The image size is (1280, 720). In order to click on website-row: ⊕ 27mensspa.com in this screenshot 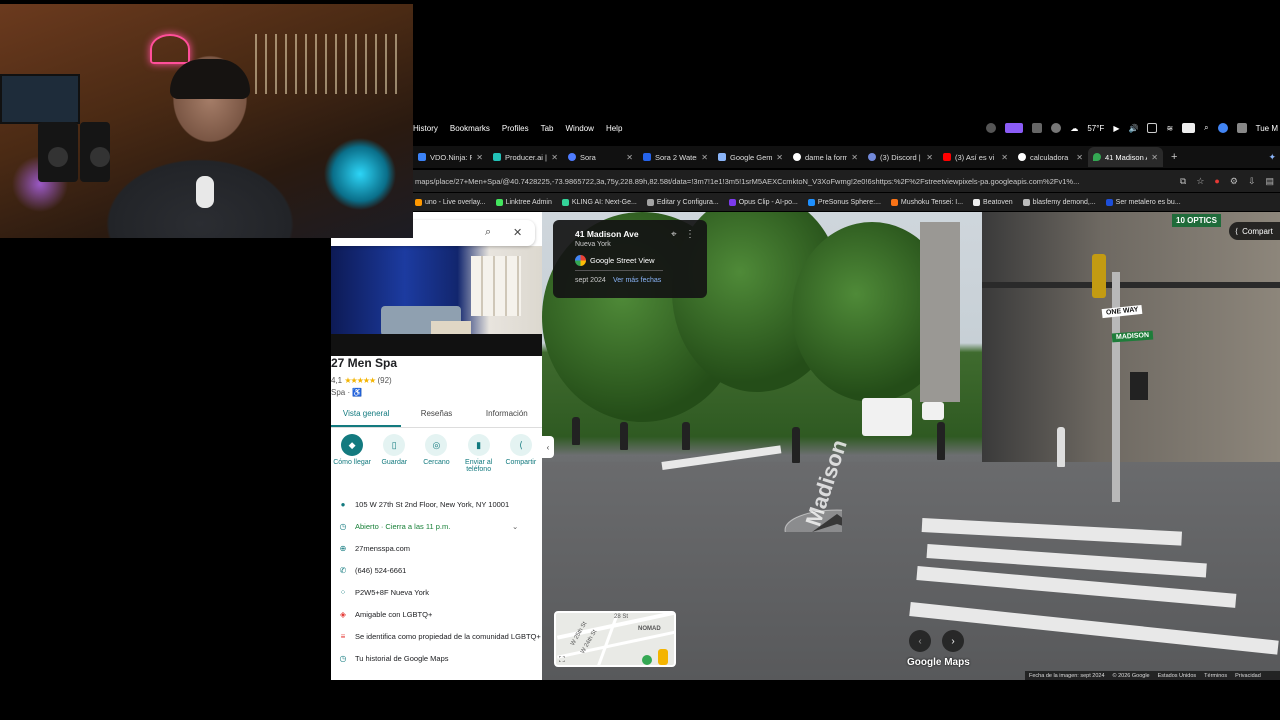, I will do `click(436, 551)`.